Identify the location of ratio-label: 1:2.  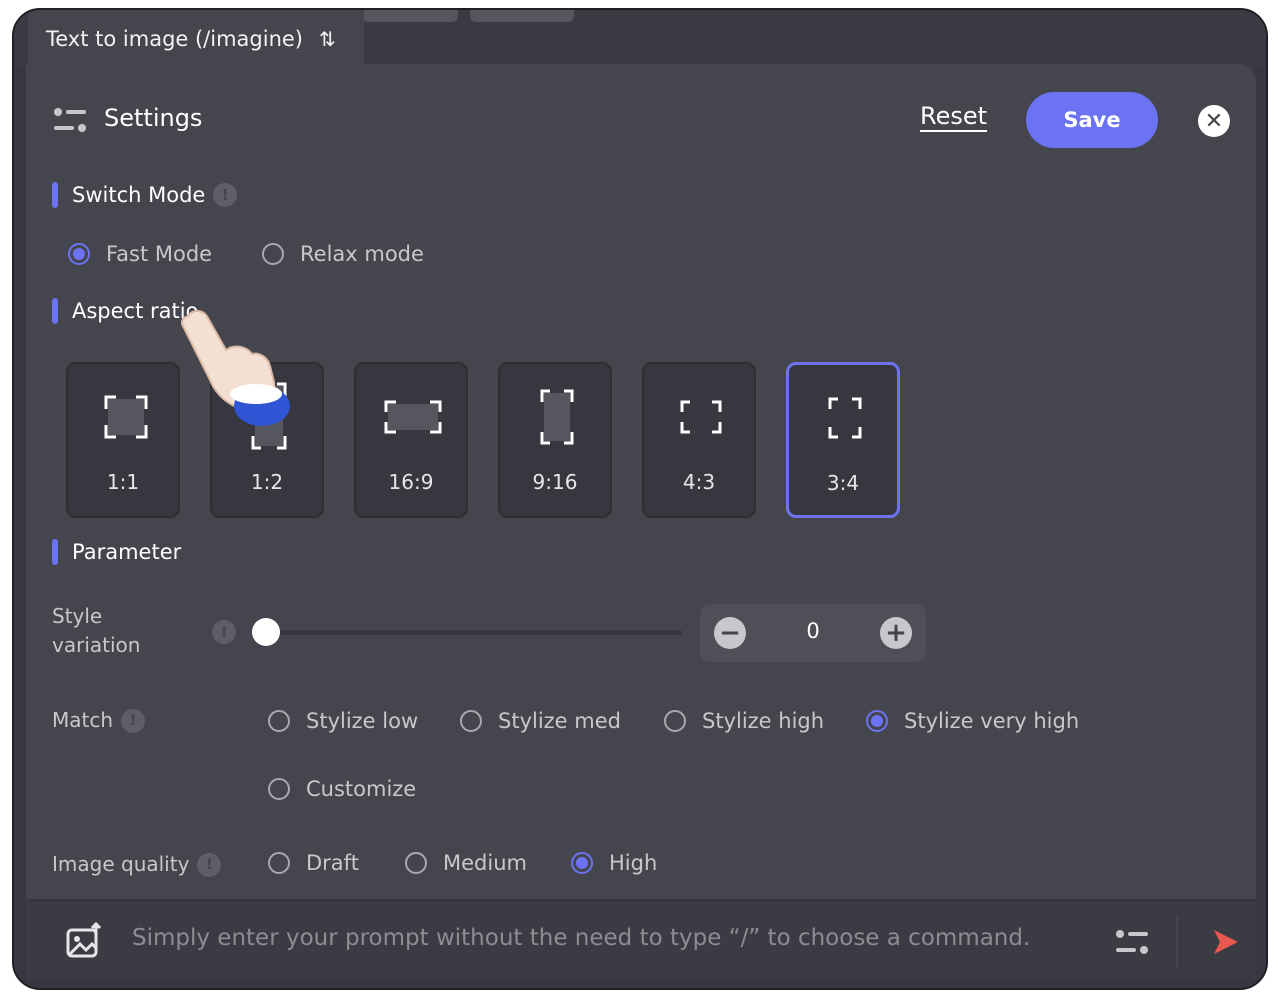
(267, 482).